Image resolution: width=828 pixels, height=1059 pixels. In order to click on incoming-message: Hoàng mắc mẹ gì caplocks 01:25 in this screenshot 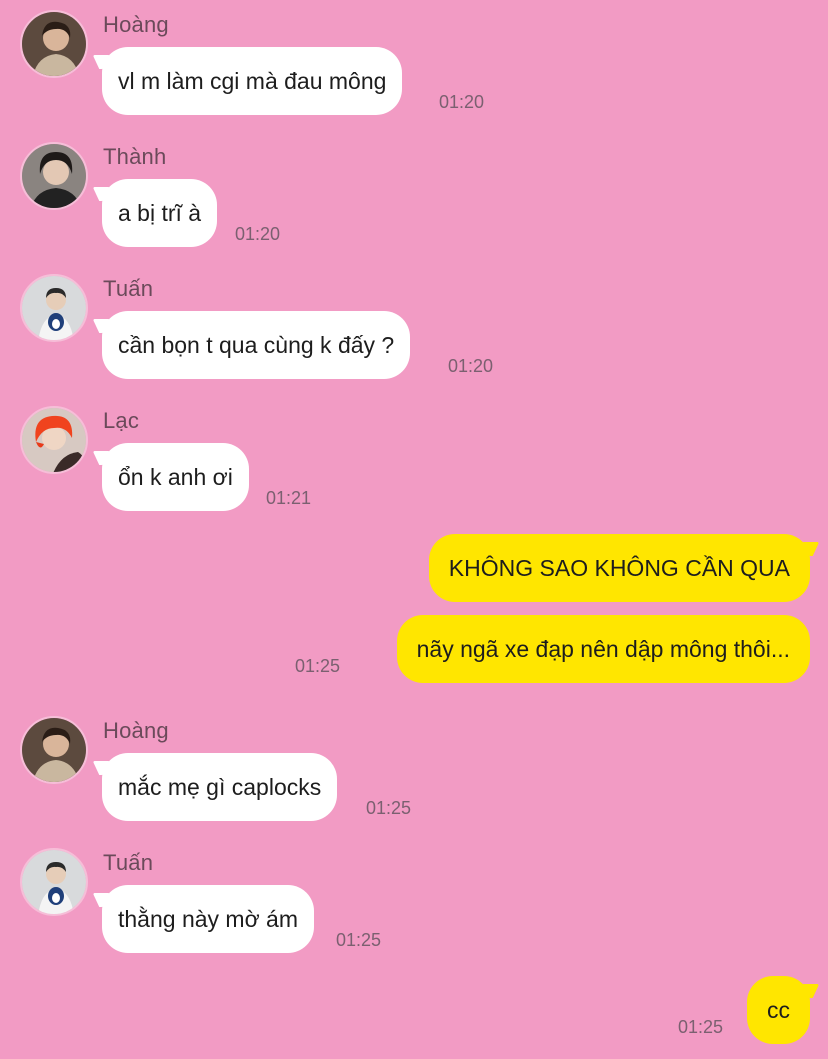, I will do `click(414, 765)`.